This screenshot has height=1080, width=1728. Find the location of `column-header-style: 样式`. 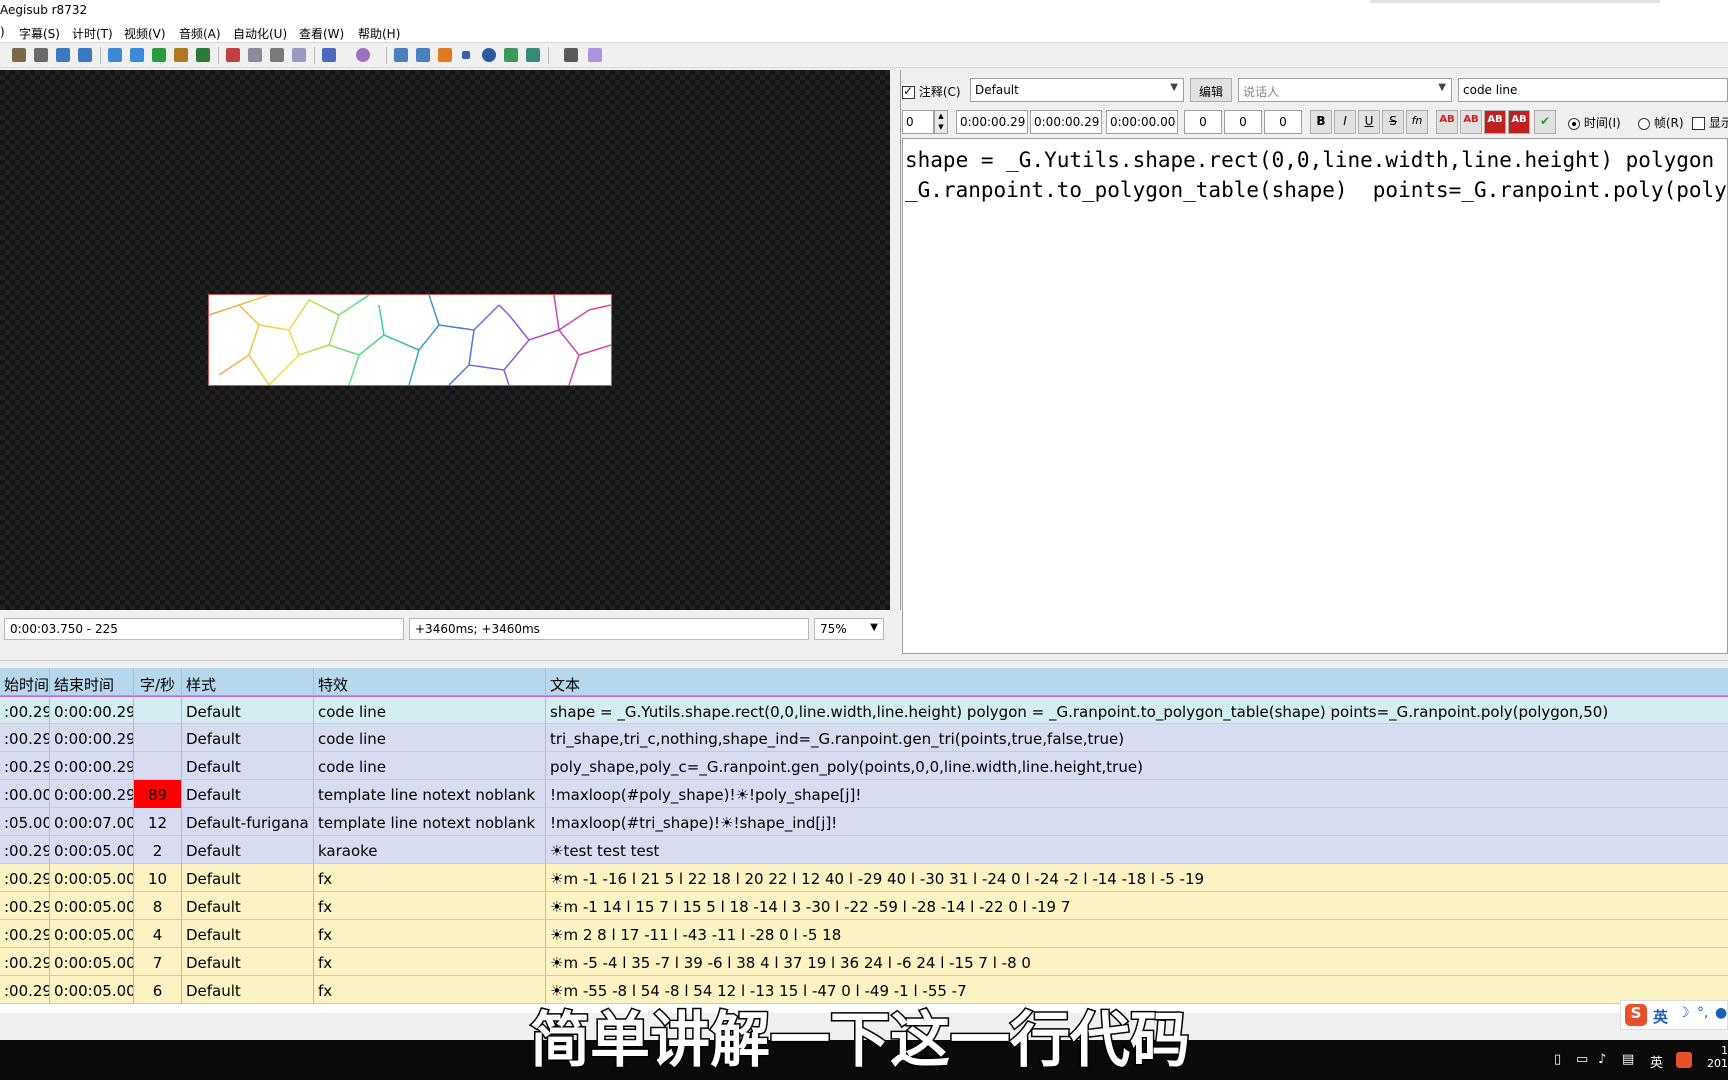

column-header-style: 样式 is located at coordinates (248, 682).